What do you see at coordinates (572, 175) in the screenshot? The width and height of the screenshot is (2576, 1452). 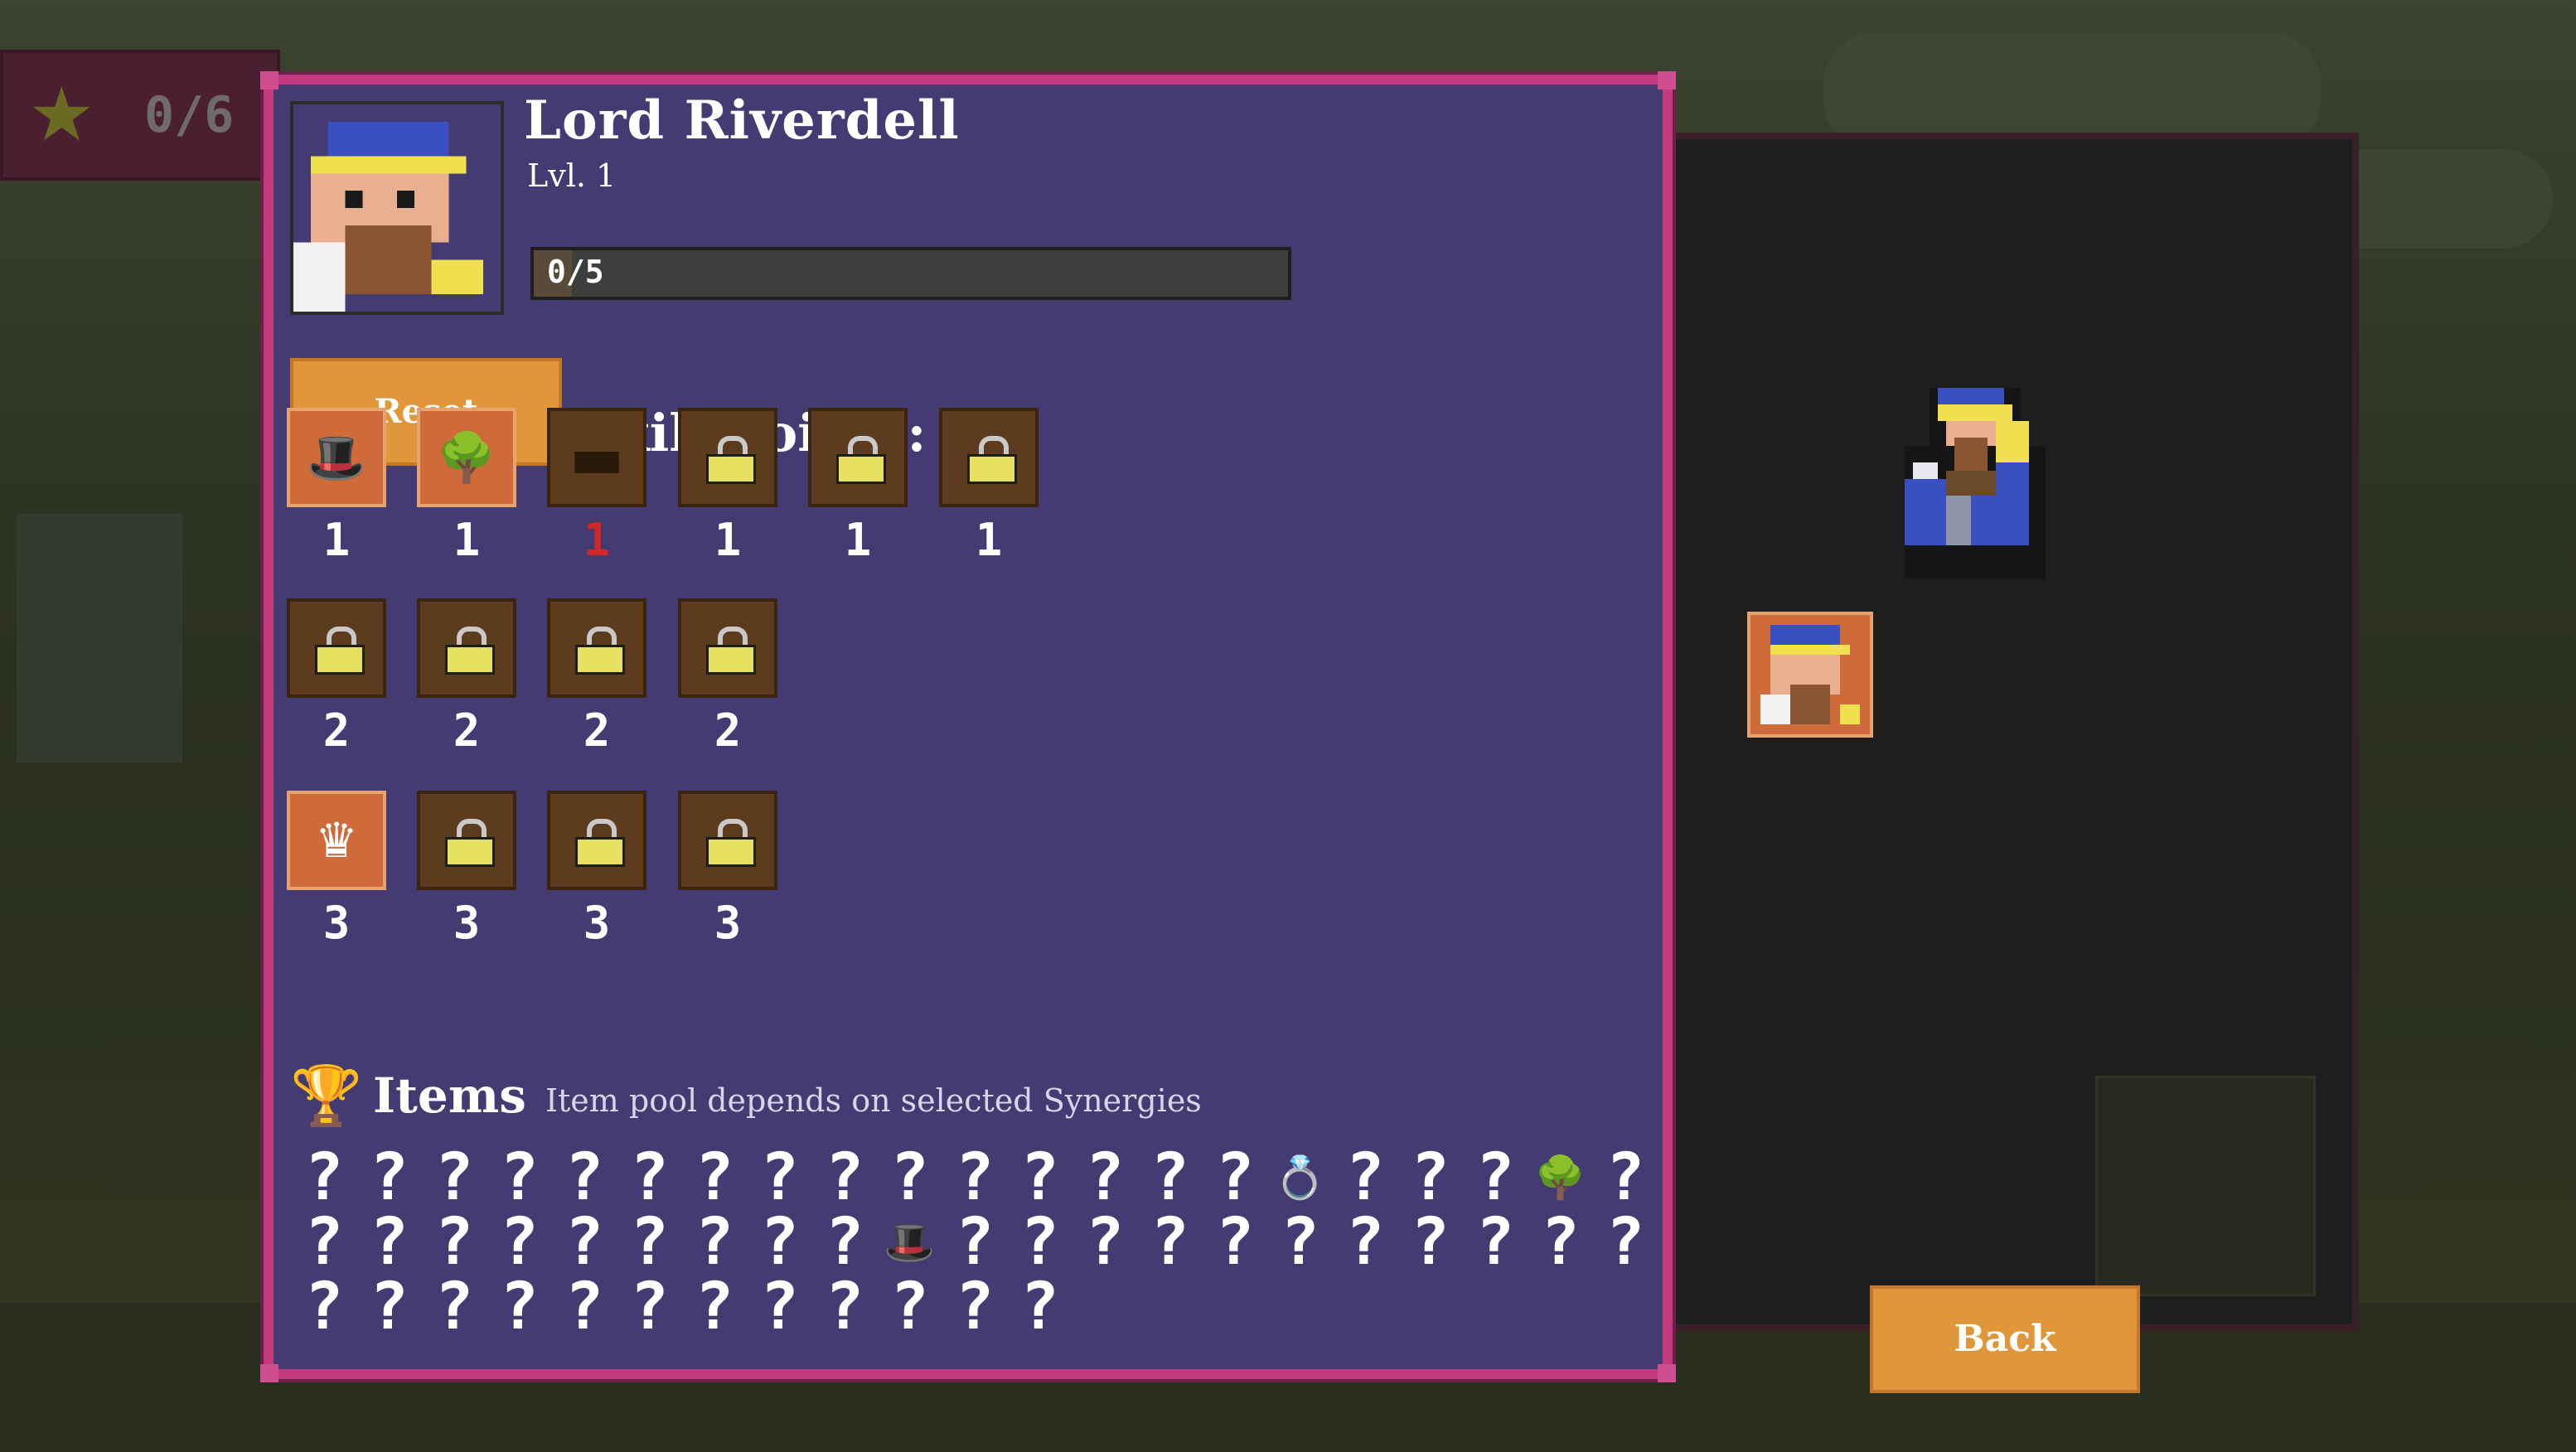 I see `hero-level: Lvl. 1` at bounding box center [572, 175].